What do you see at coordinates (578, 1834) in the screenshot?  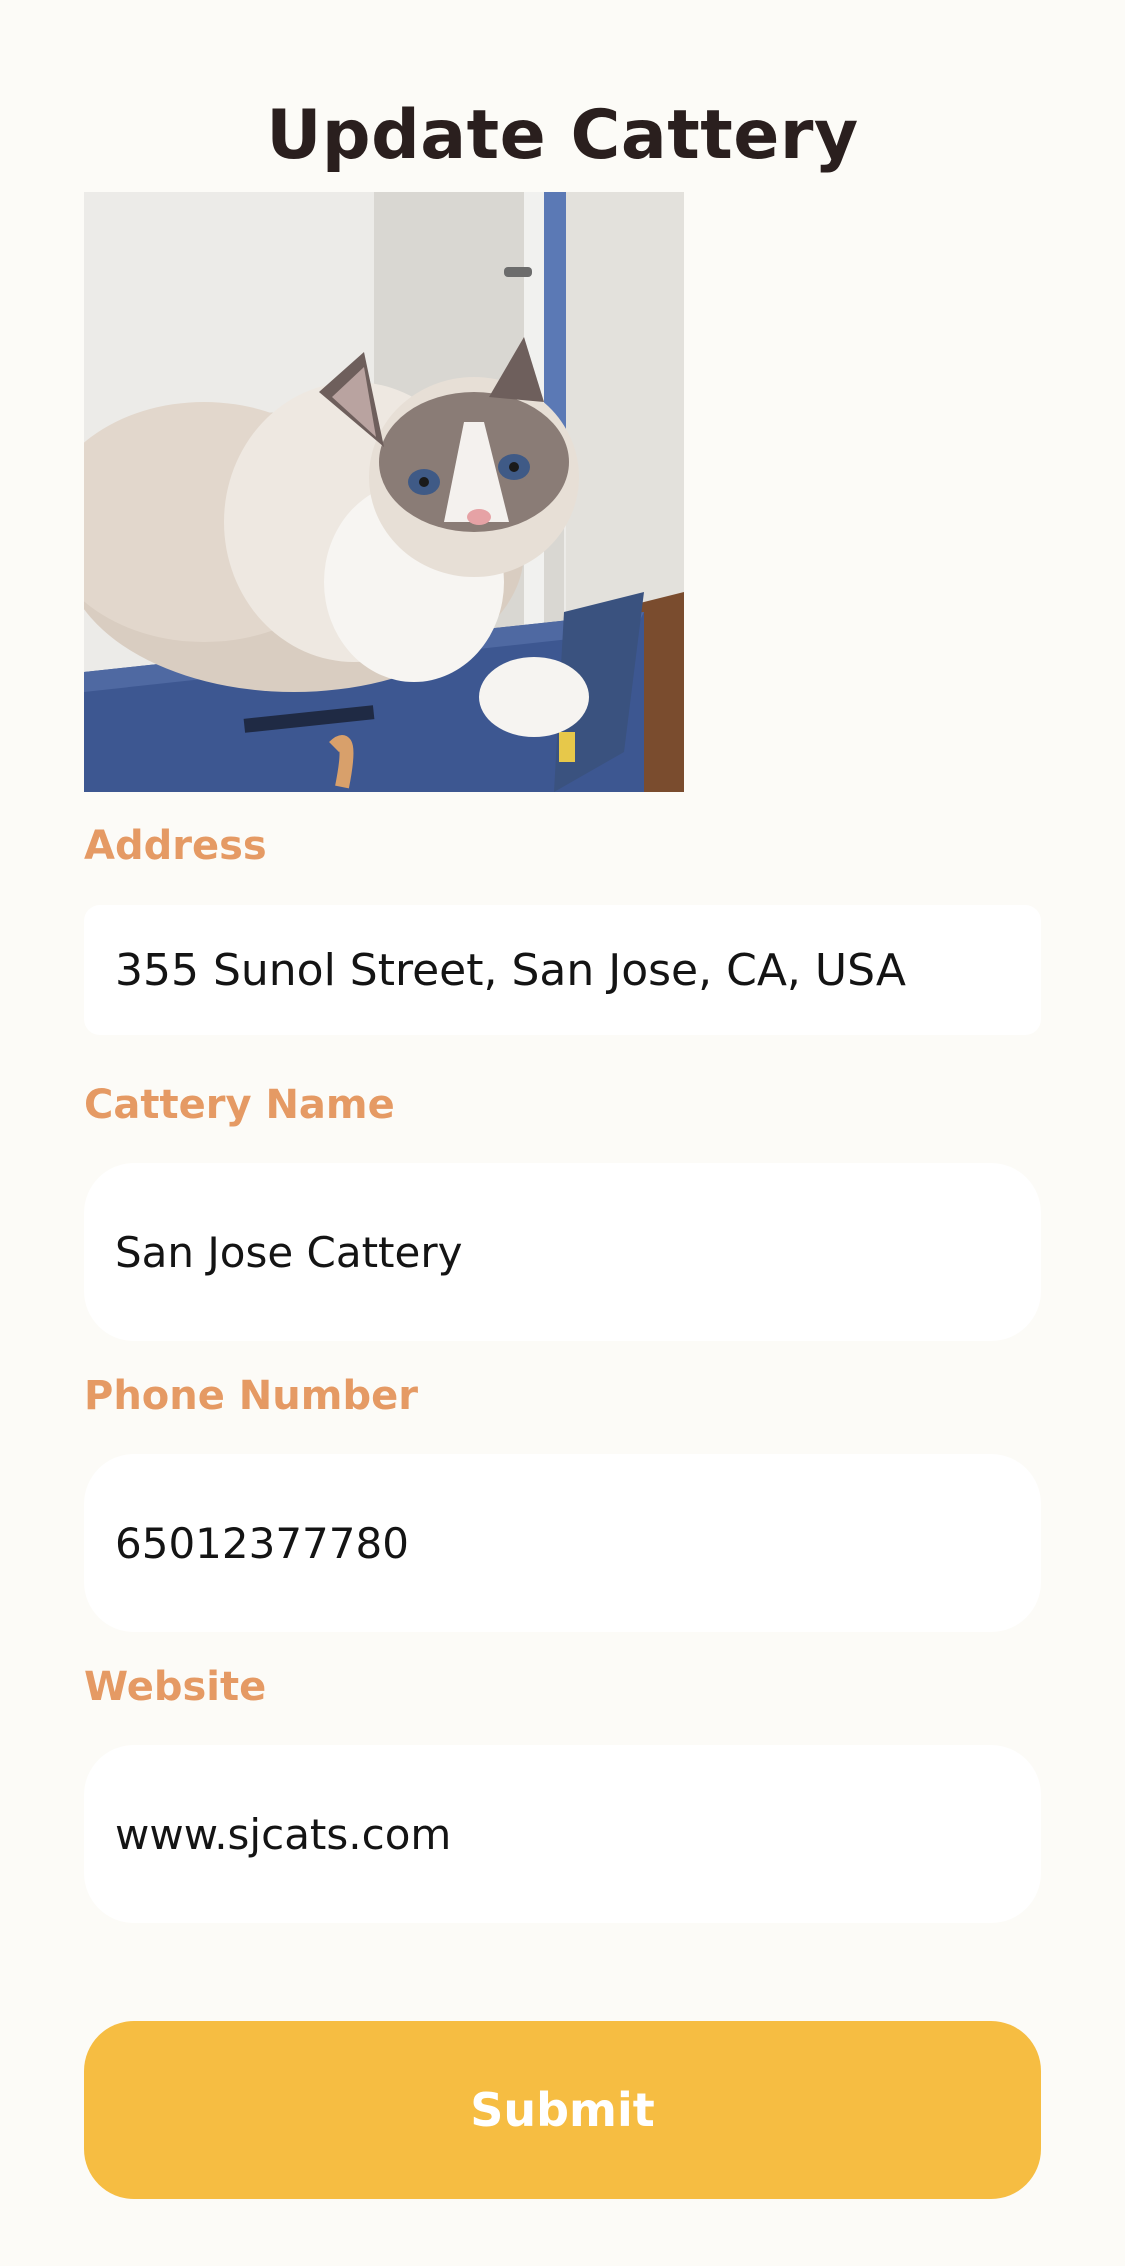 I see `website-input` at bounding box center [578, 1834].